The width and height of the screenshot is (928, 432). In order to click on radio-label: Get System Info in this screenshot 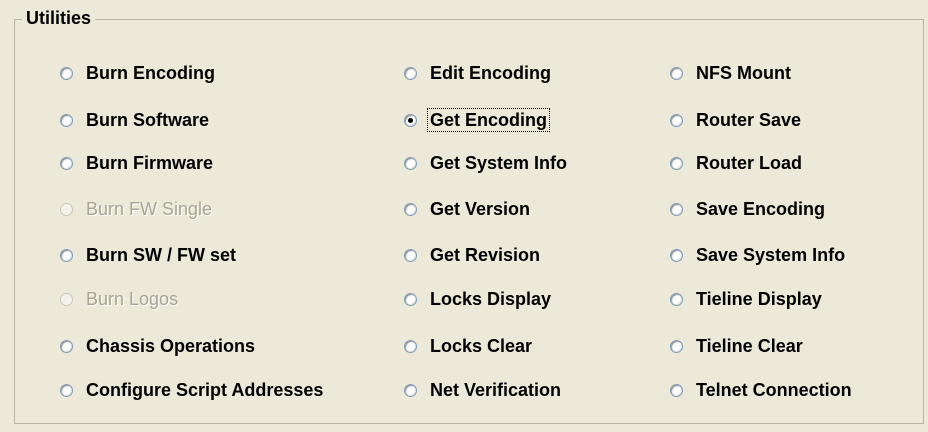, I will do `click(499, 163)`.